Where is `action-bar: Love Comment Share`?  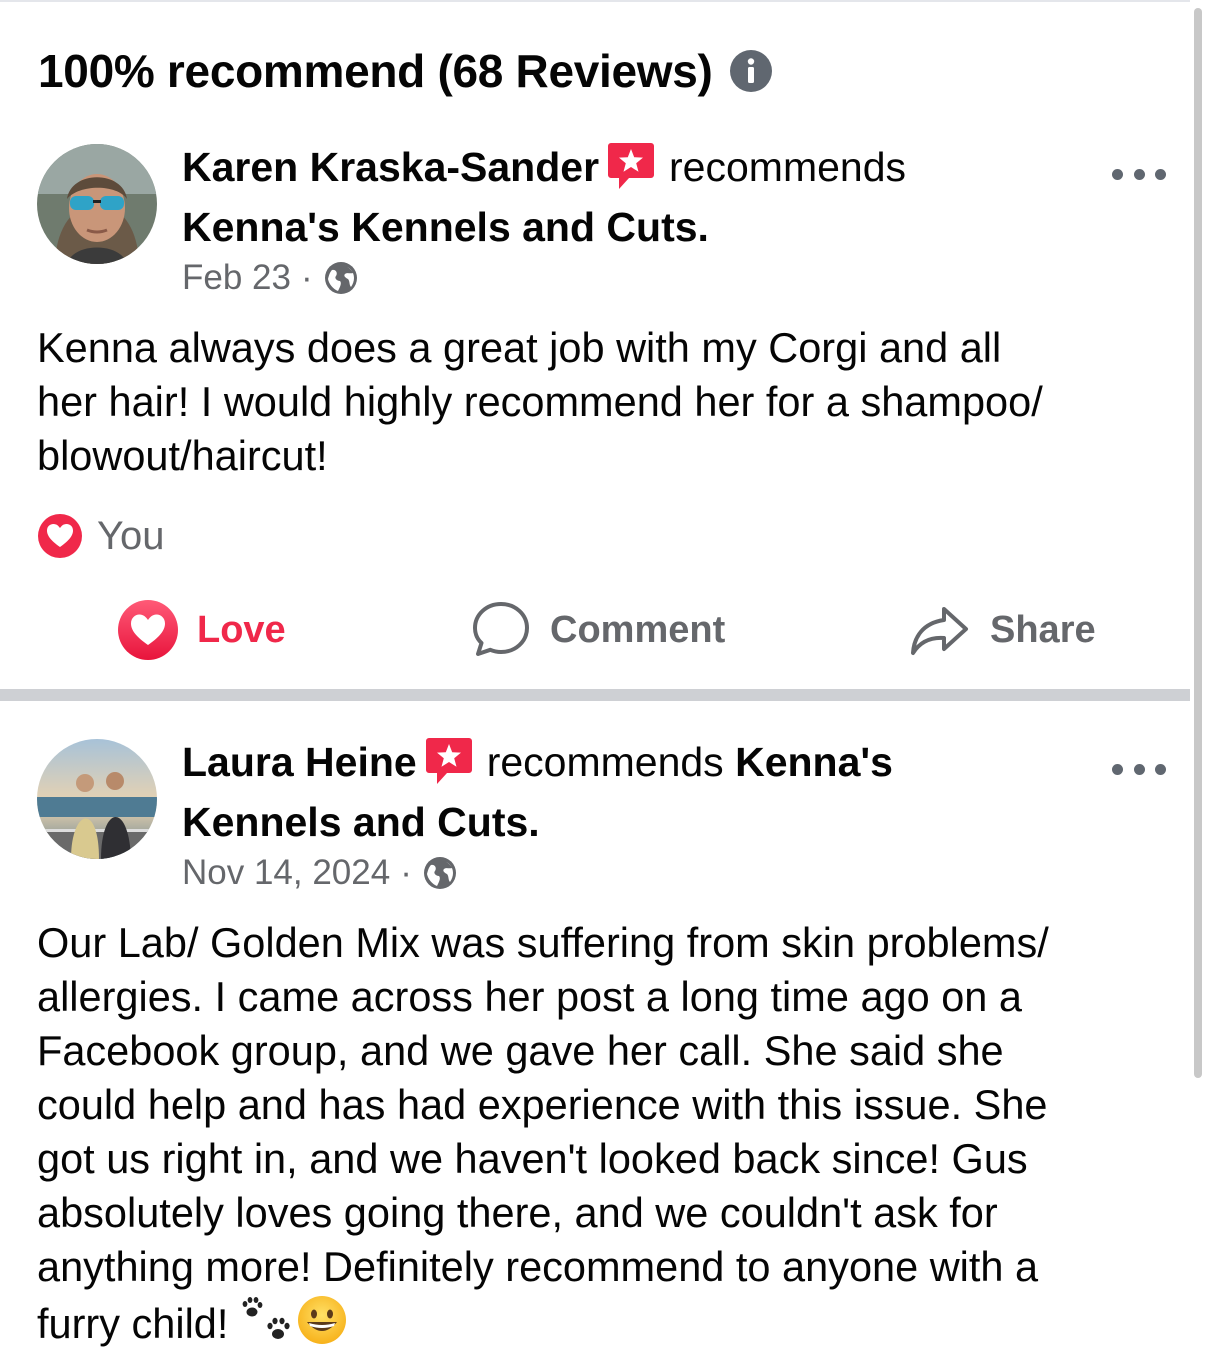
action-bar: Love Comment Share is located at coordinates (595, 630).